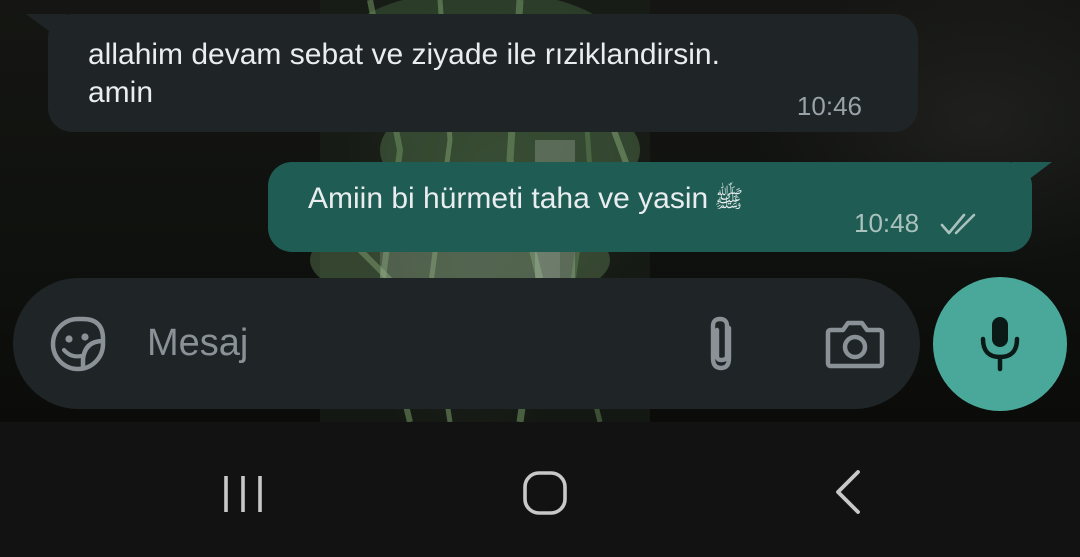  What do you see at coordinates (855, 344) in the screenshot?
I see `camera-icon` at bounding box center [855, 344].